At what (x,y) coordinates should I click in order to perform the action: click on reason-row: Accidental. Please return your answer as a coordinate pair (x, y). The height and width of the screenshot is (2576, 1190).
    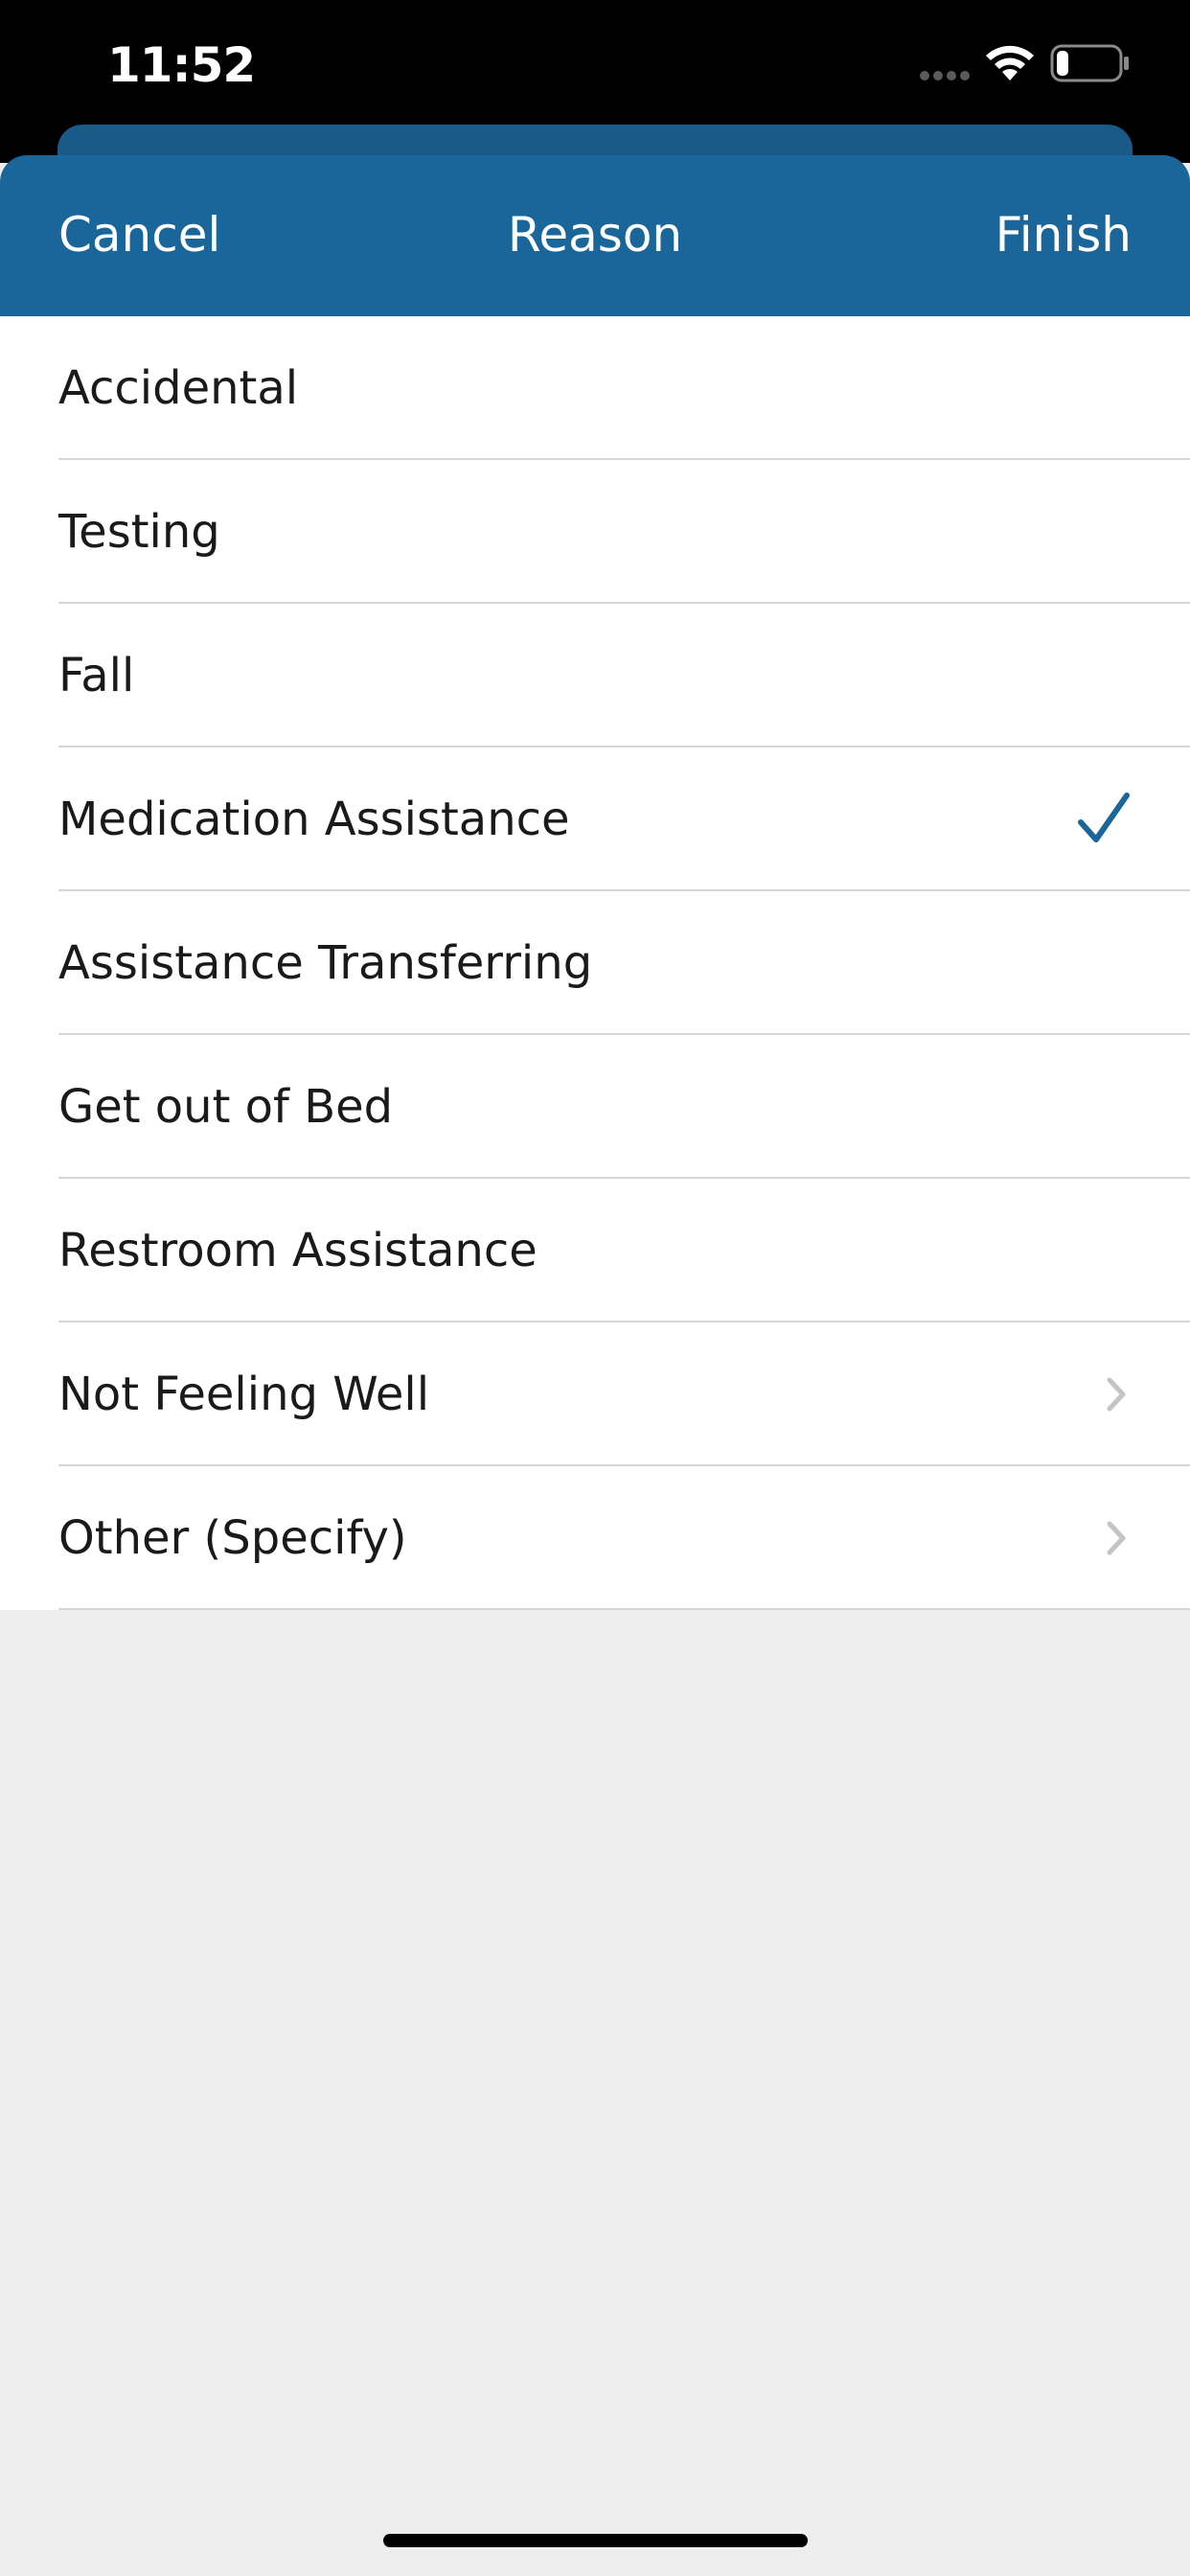
    Looking at the image, I should click on (595, 388).